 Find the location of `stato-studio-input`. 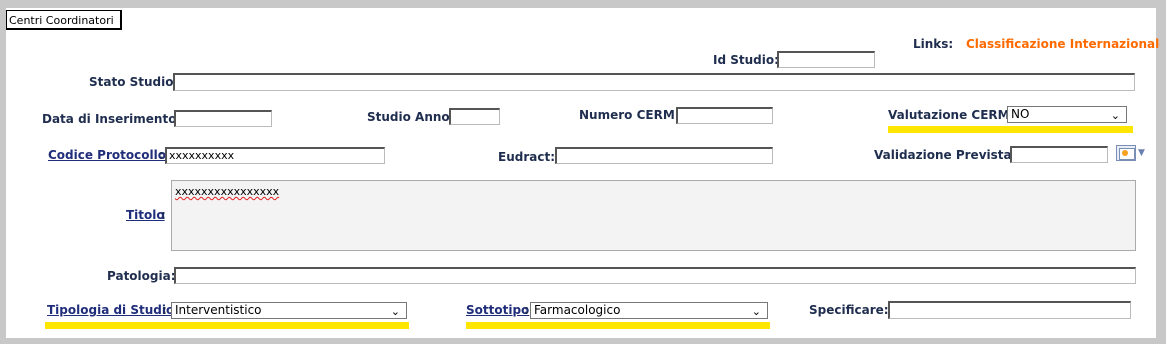

stato-studio-input is located at coordinates (654, 82).